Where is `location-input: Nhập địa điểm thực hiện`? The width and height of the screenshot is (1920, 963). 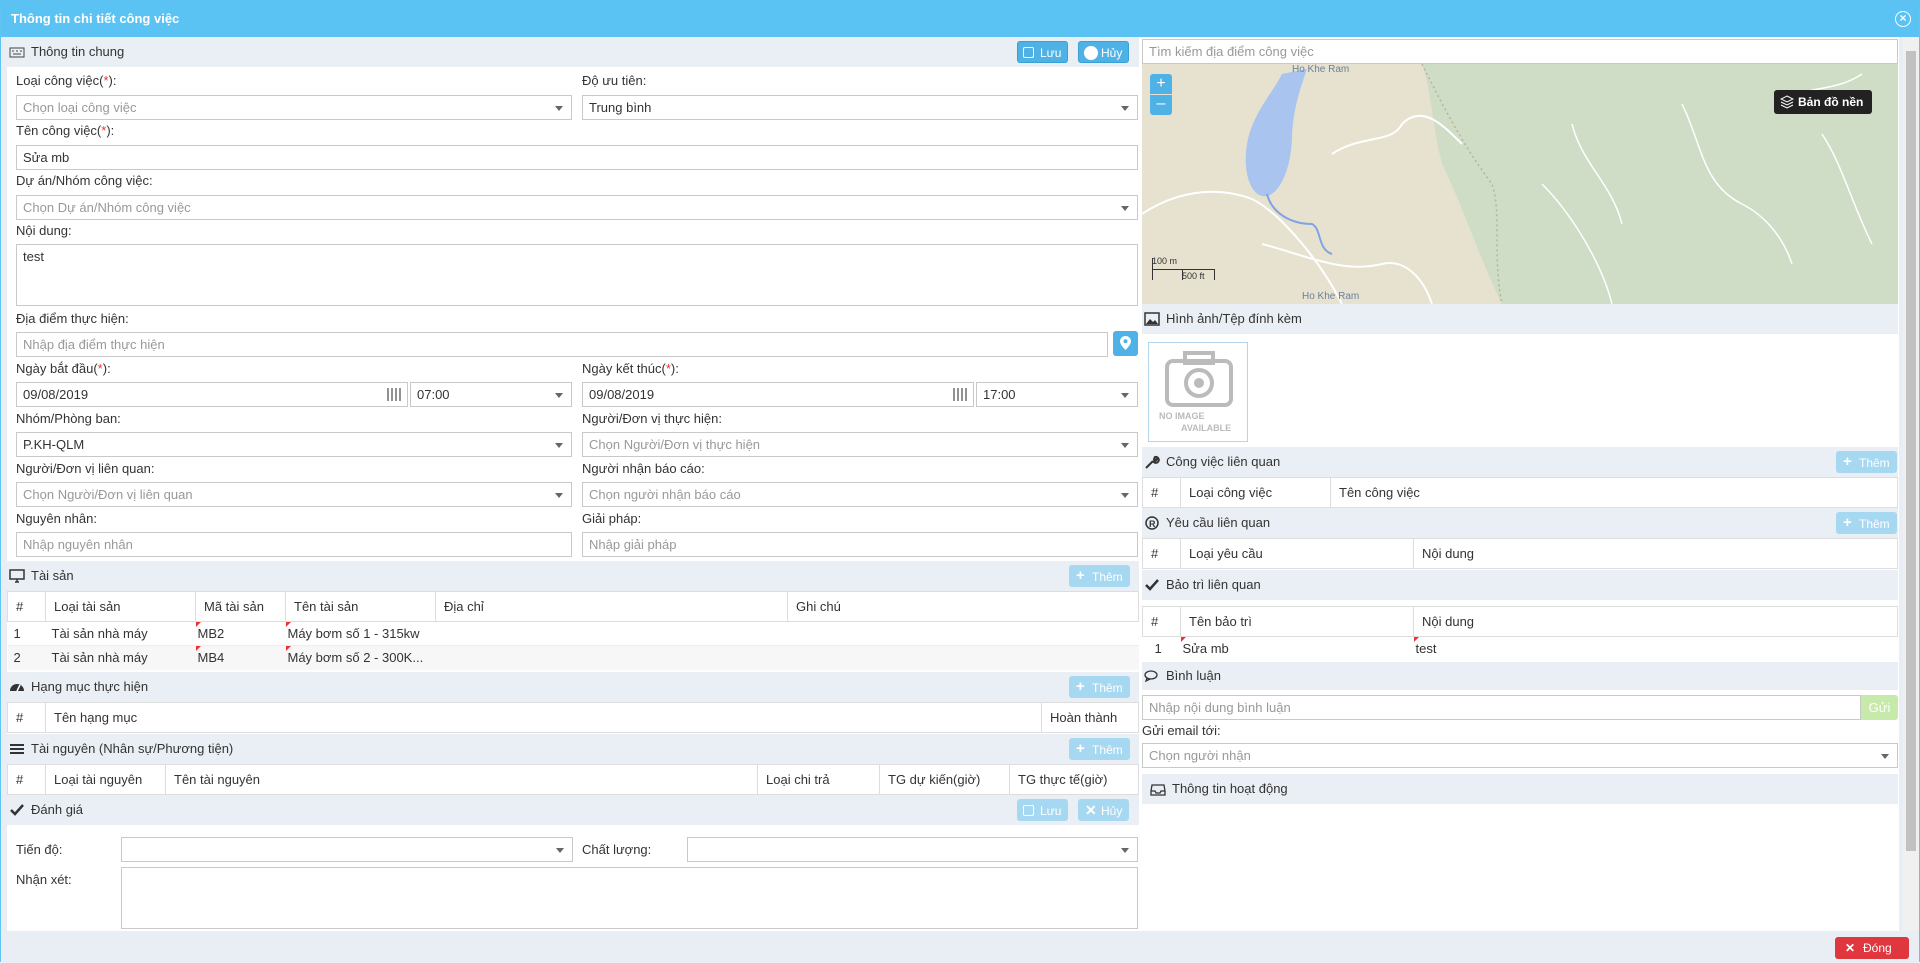
location-input: Nhập địa điểm thực hiện is located at coordinates (562, 344).